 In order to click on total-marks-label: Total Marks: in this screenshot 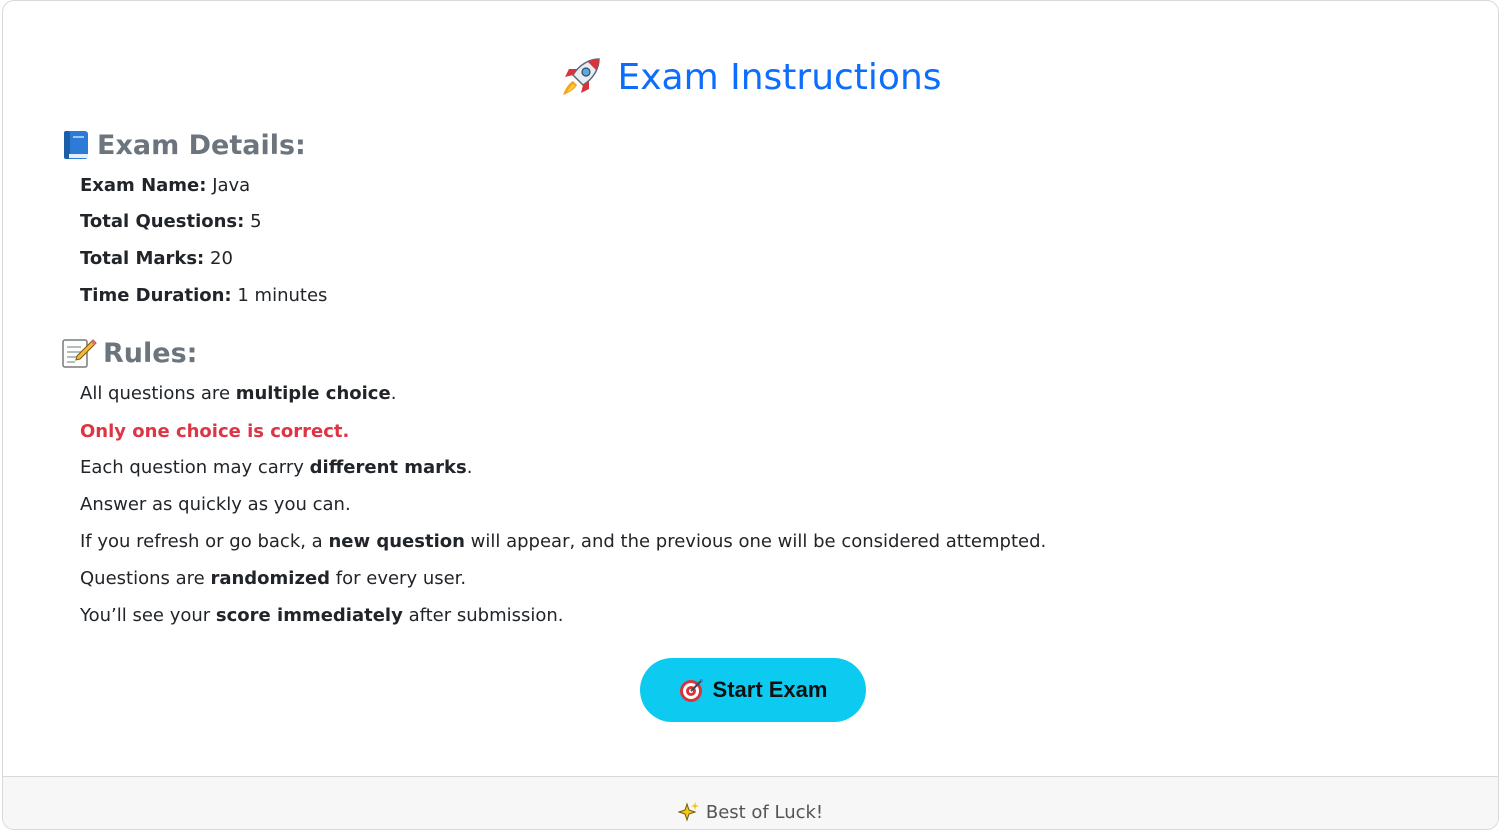, I will do `click(142, 258)`.